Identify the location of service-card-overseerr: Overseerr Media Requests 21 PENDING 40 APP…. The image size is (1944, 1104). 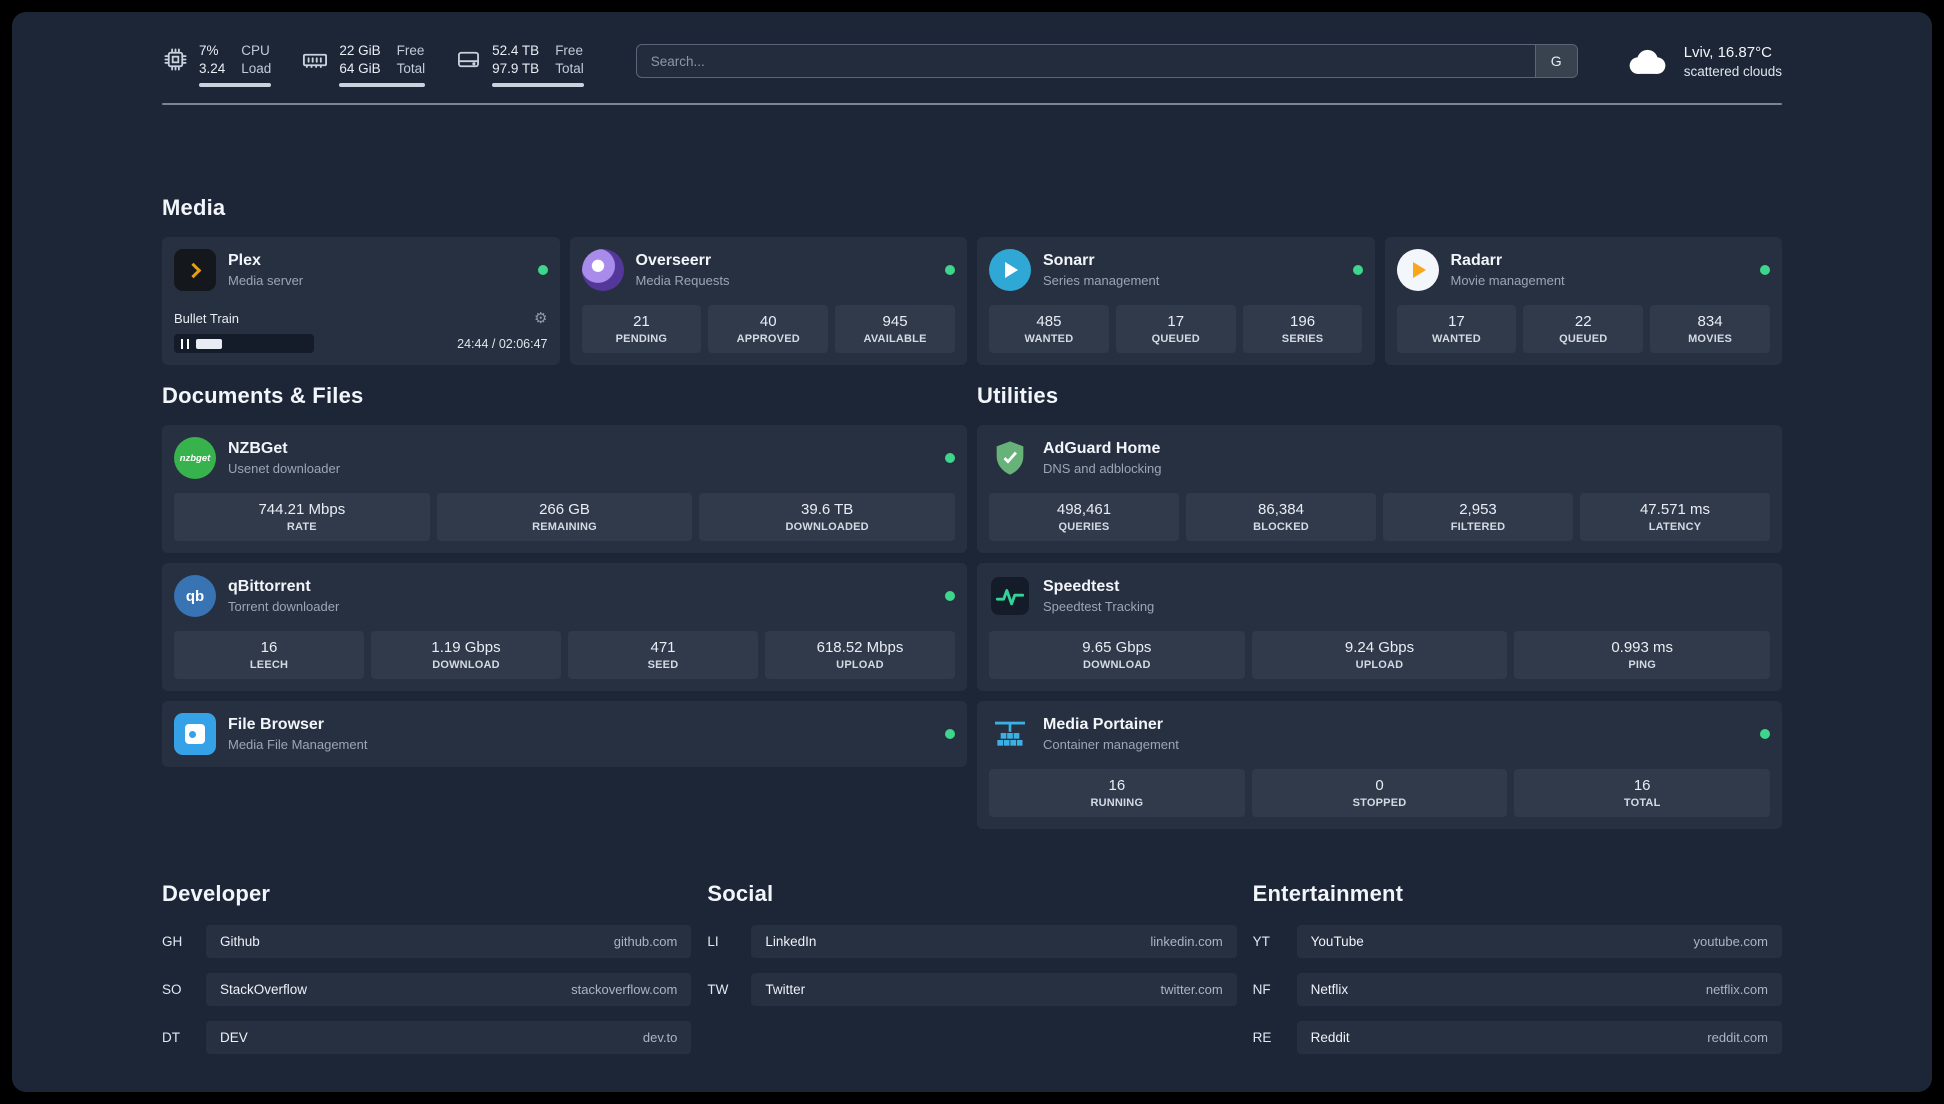
(768, 301).